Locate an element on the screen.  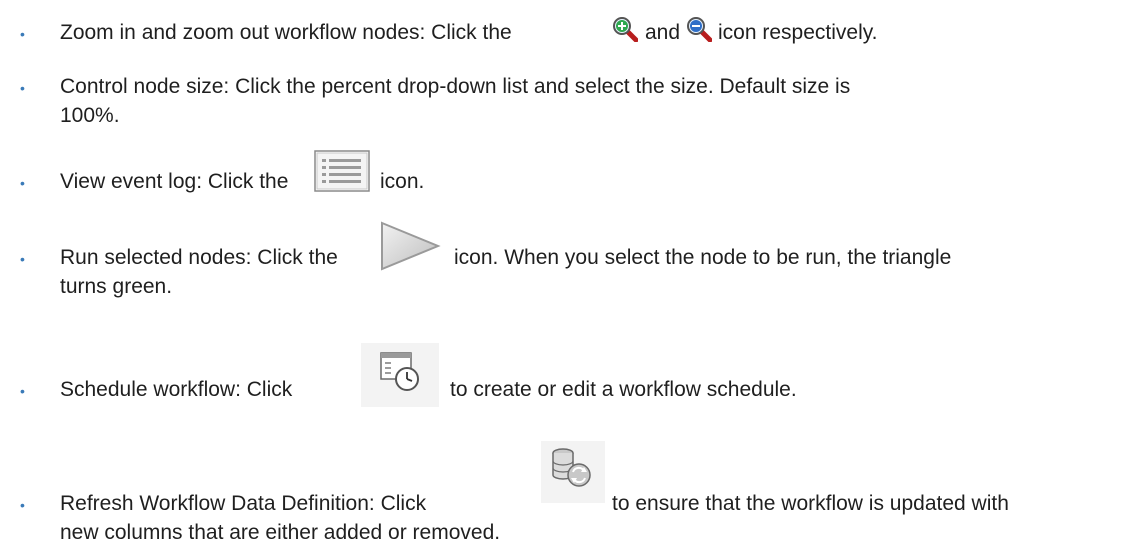
event-log-text-part2: icon. is located at coordinates (402, 181).